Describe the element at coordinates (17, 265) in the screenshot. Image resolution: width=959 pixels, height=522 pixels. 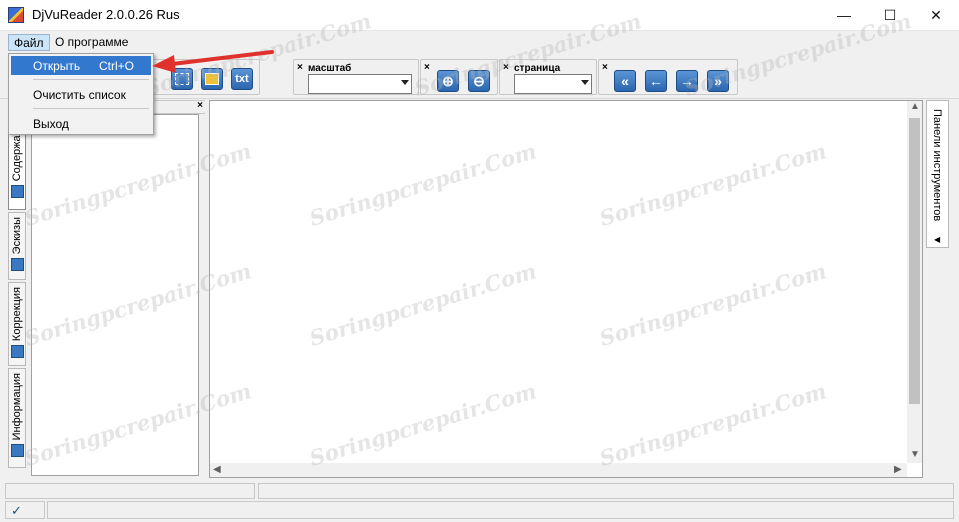
I see `thumbnails-icon` at that location.